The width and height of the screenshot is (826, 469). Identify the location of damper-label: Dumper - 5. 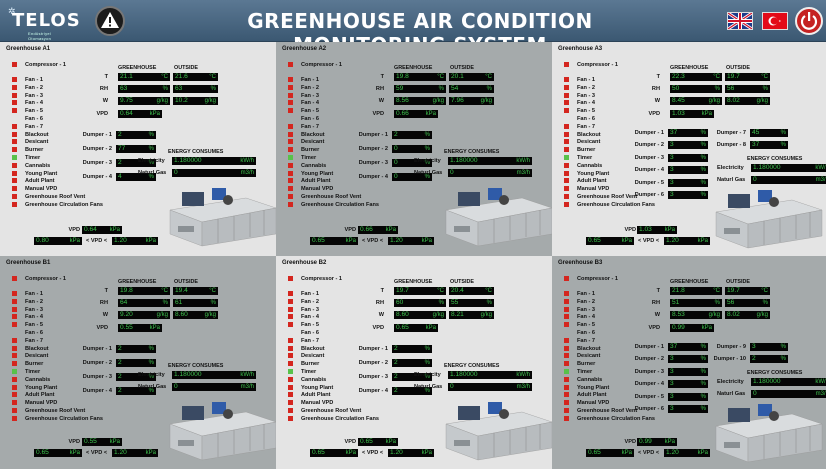
(649, 182).